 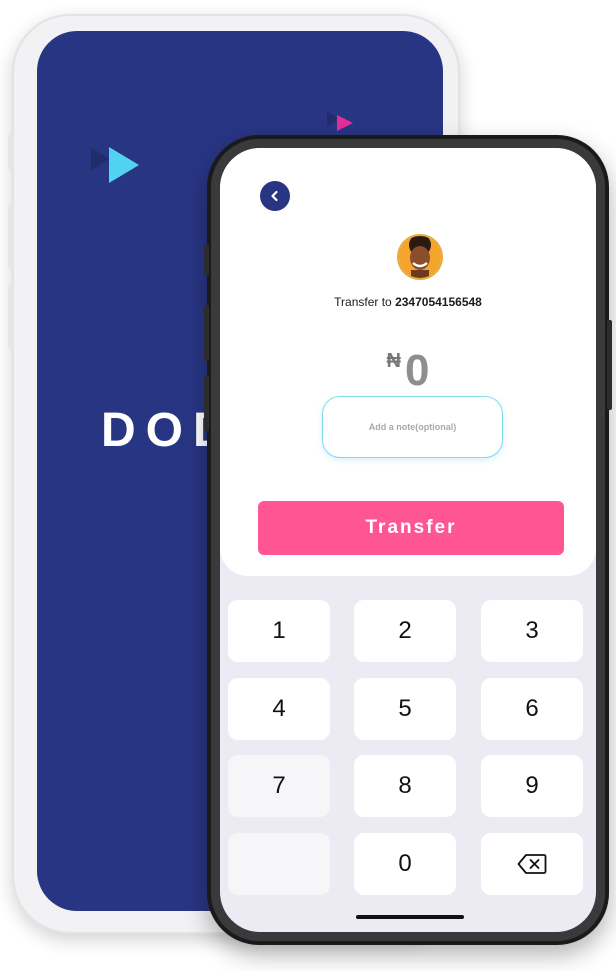 What do you see at coordinates (417, 370) in the screenshot?
I see `amount-value: 0` at bounding box center [417, 370].